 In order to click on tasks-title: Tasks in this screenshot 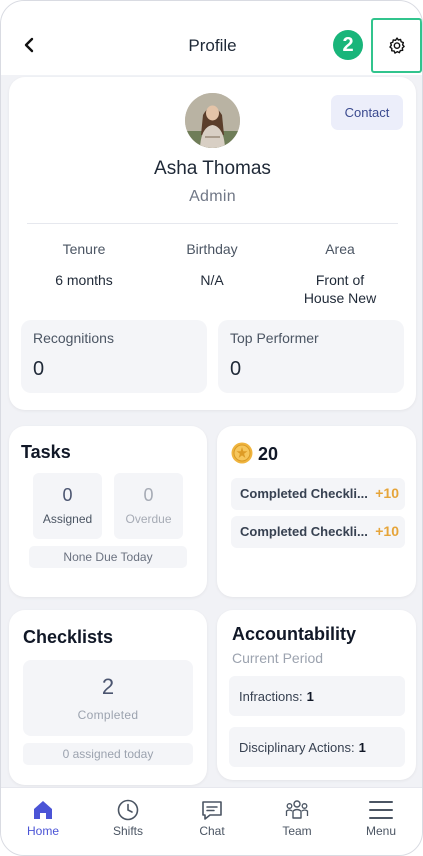, I will do `click(46, 452)`.